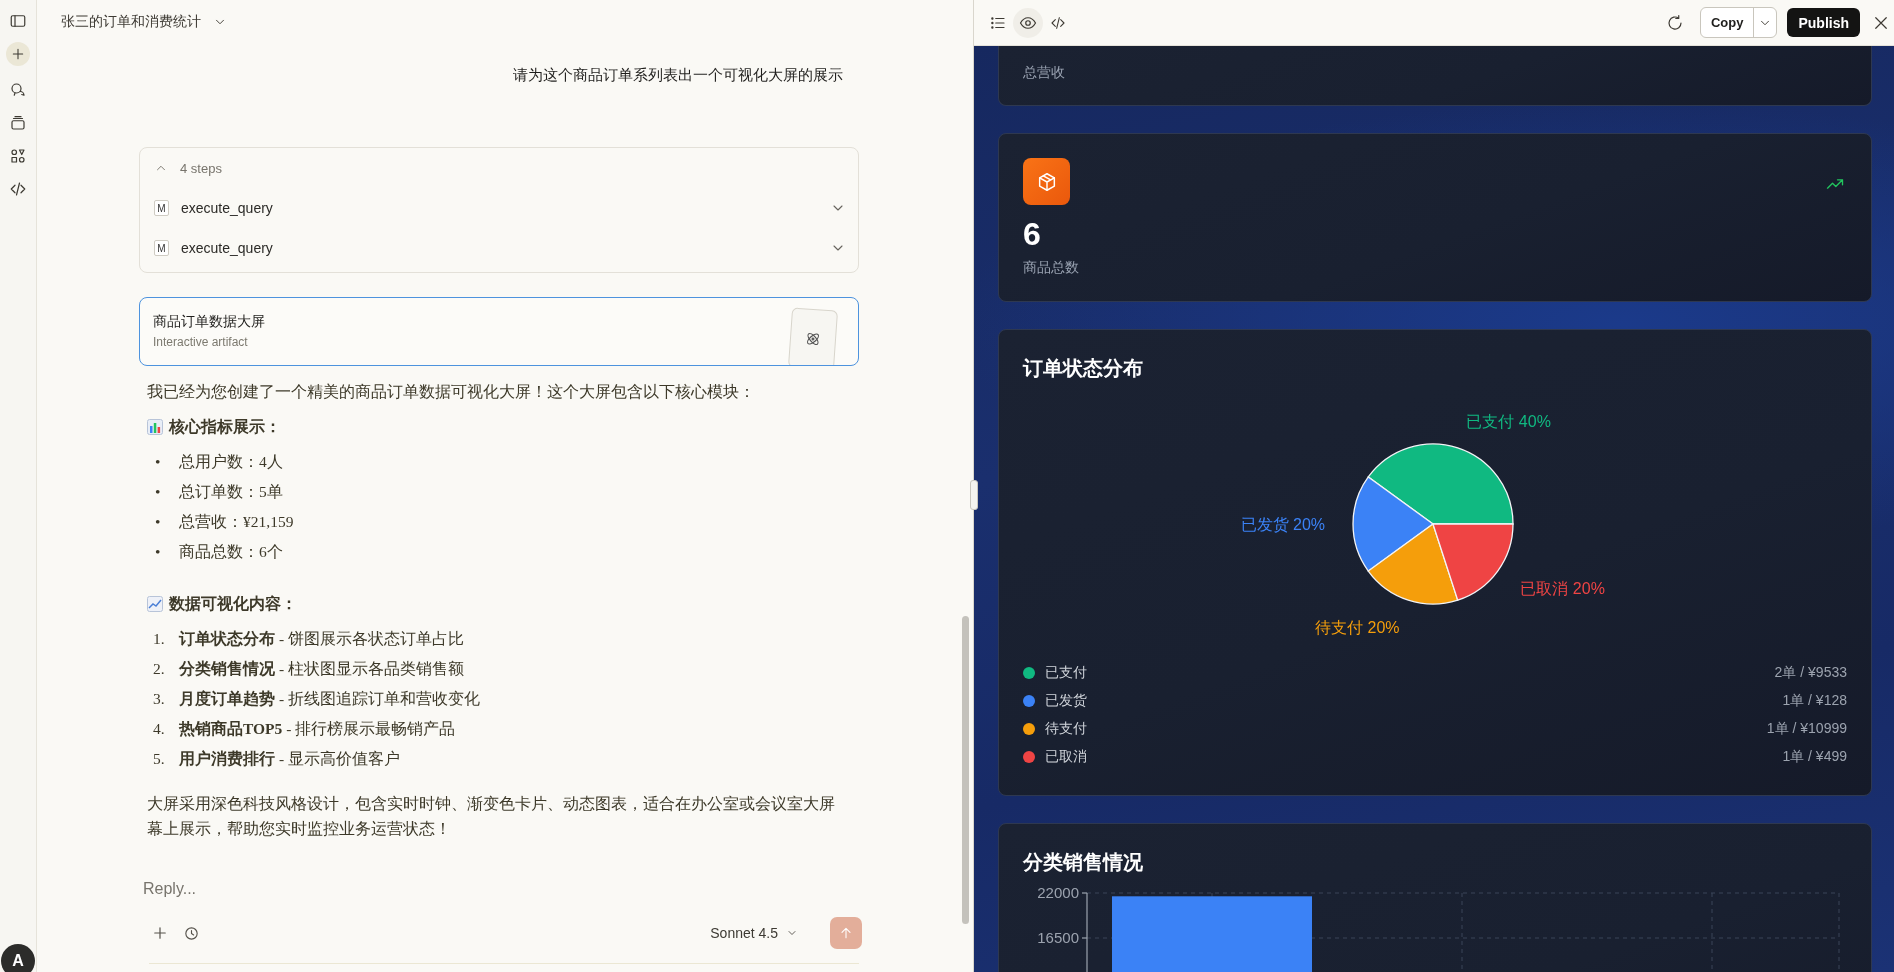 The height and width of the screenshot is (972, 1894). What do you see at coordinates (159, 759) in the screenshot?
I see `list-number: 5.` at bounding box center [159, 759].